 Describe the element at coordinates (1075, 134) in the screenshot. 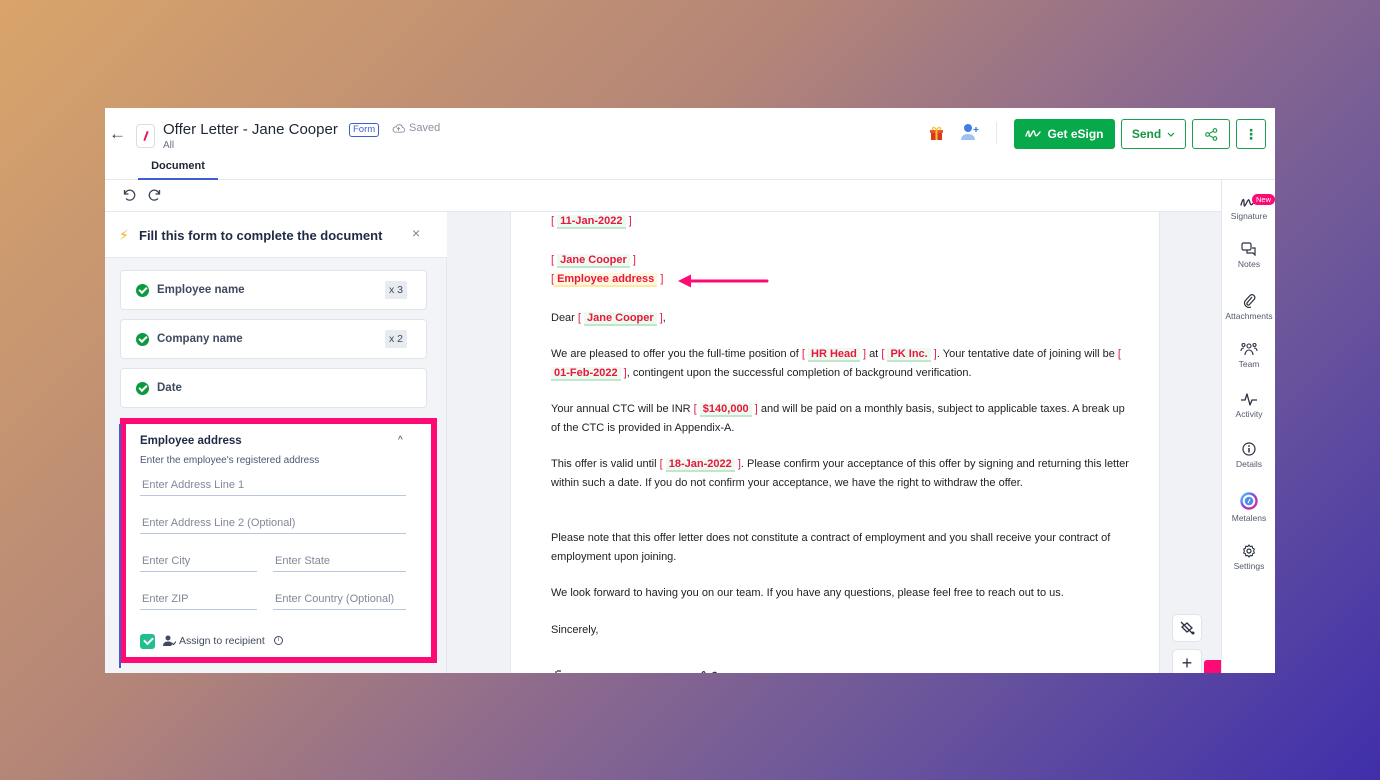

I see `get-esign-label: Get eSign` at that location.